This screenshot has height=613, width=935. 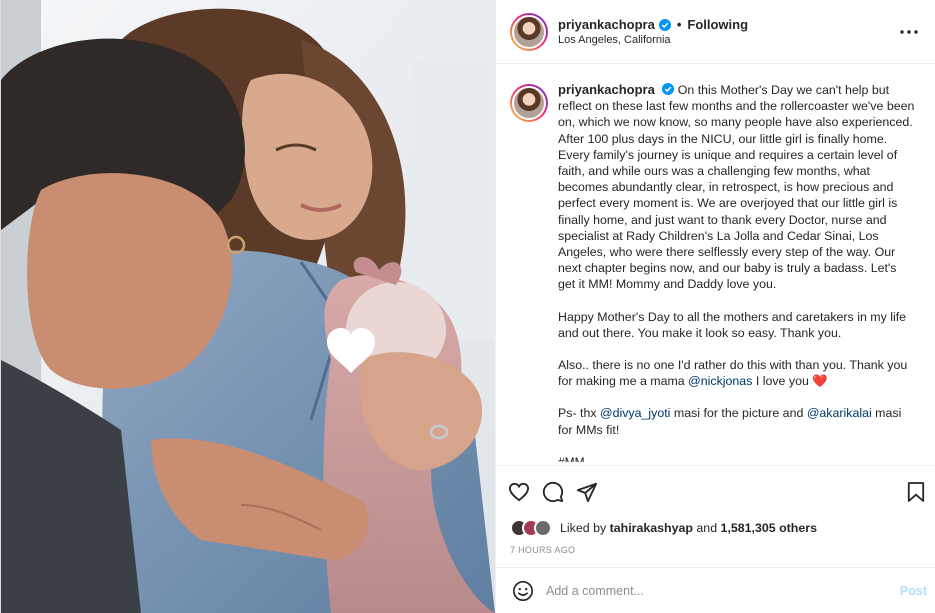 What do you see at coordinates (715, 491) in the screenshot?
I see `action-bar` at bounding box center [715, 491].